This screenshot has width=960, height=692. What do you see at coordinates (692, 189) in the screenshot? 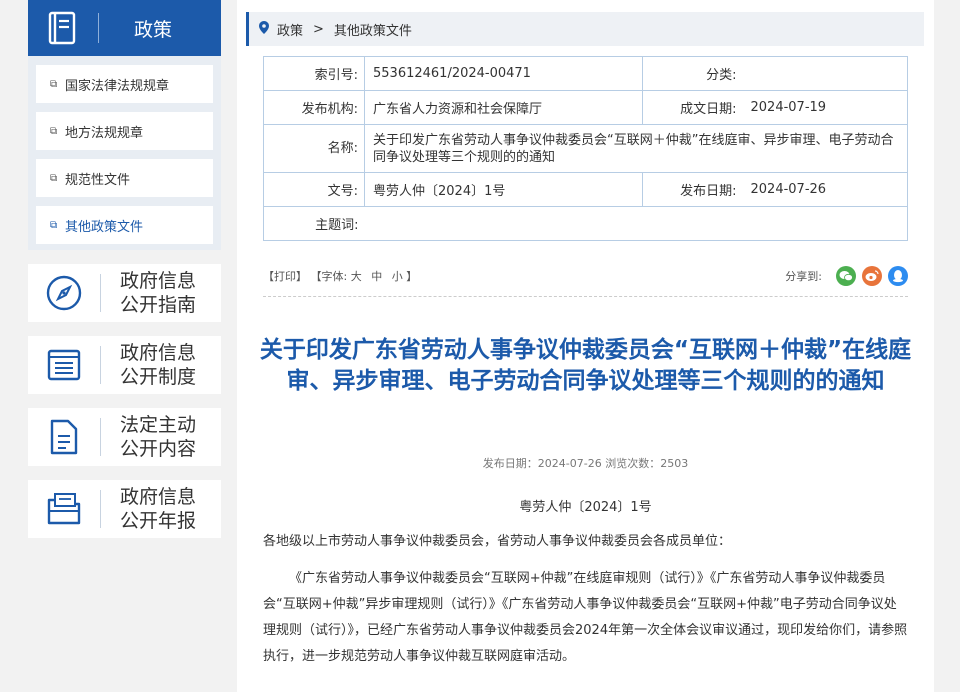
I see `meta-label: 发布日期:` at bounding box center [692, 189].